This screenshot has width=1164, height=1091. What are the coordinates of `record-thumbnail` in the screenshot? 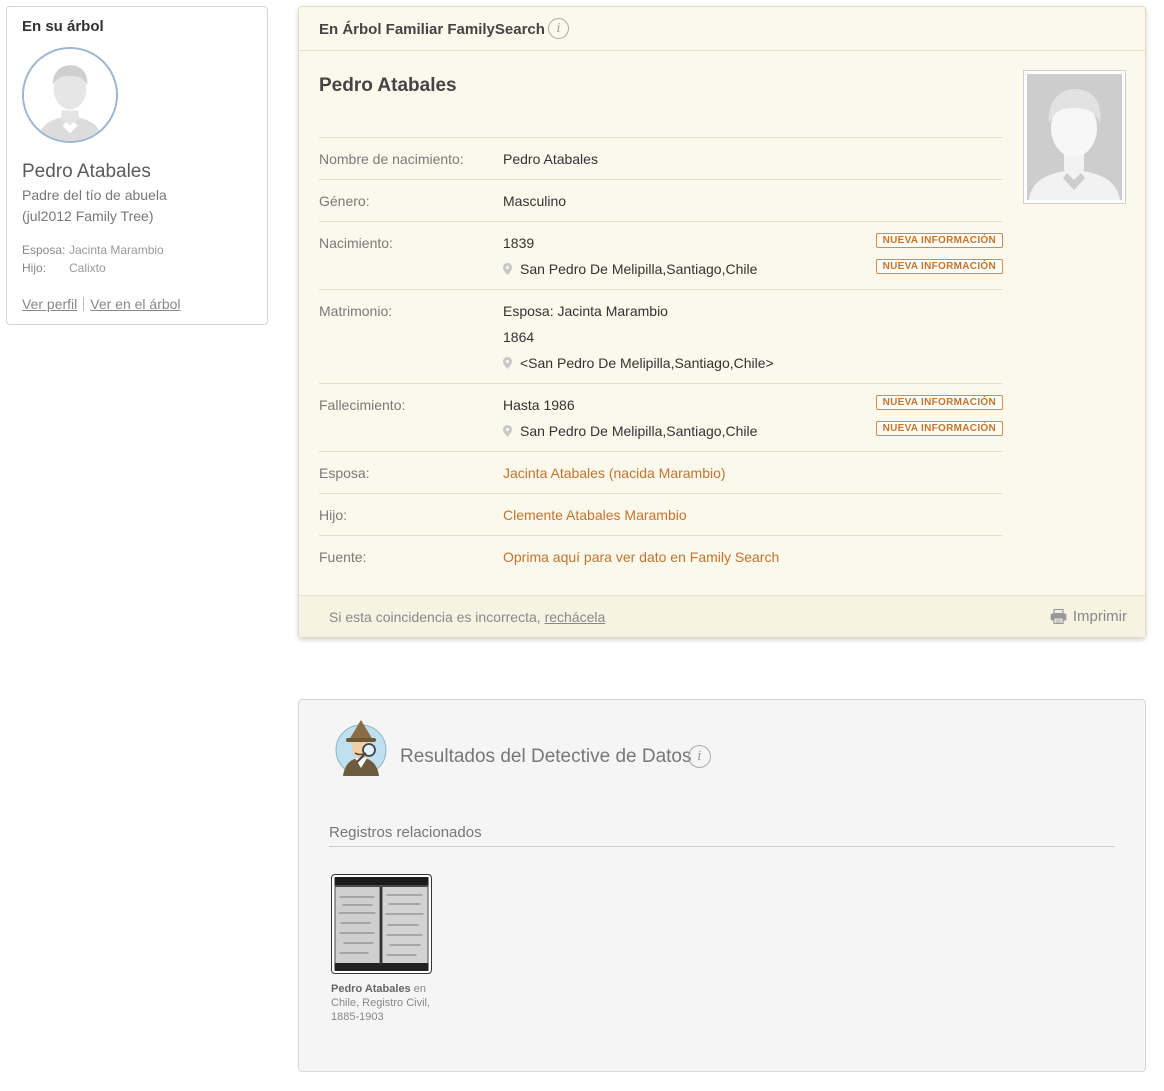 It's located at (381, 924).